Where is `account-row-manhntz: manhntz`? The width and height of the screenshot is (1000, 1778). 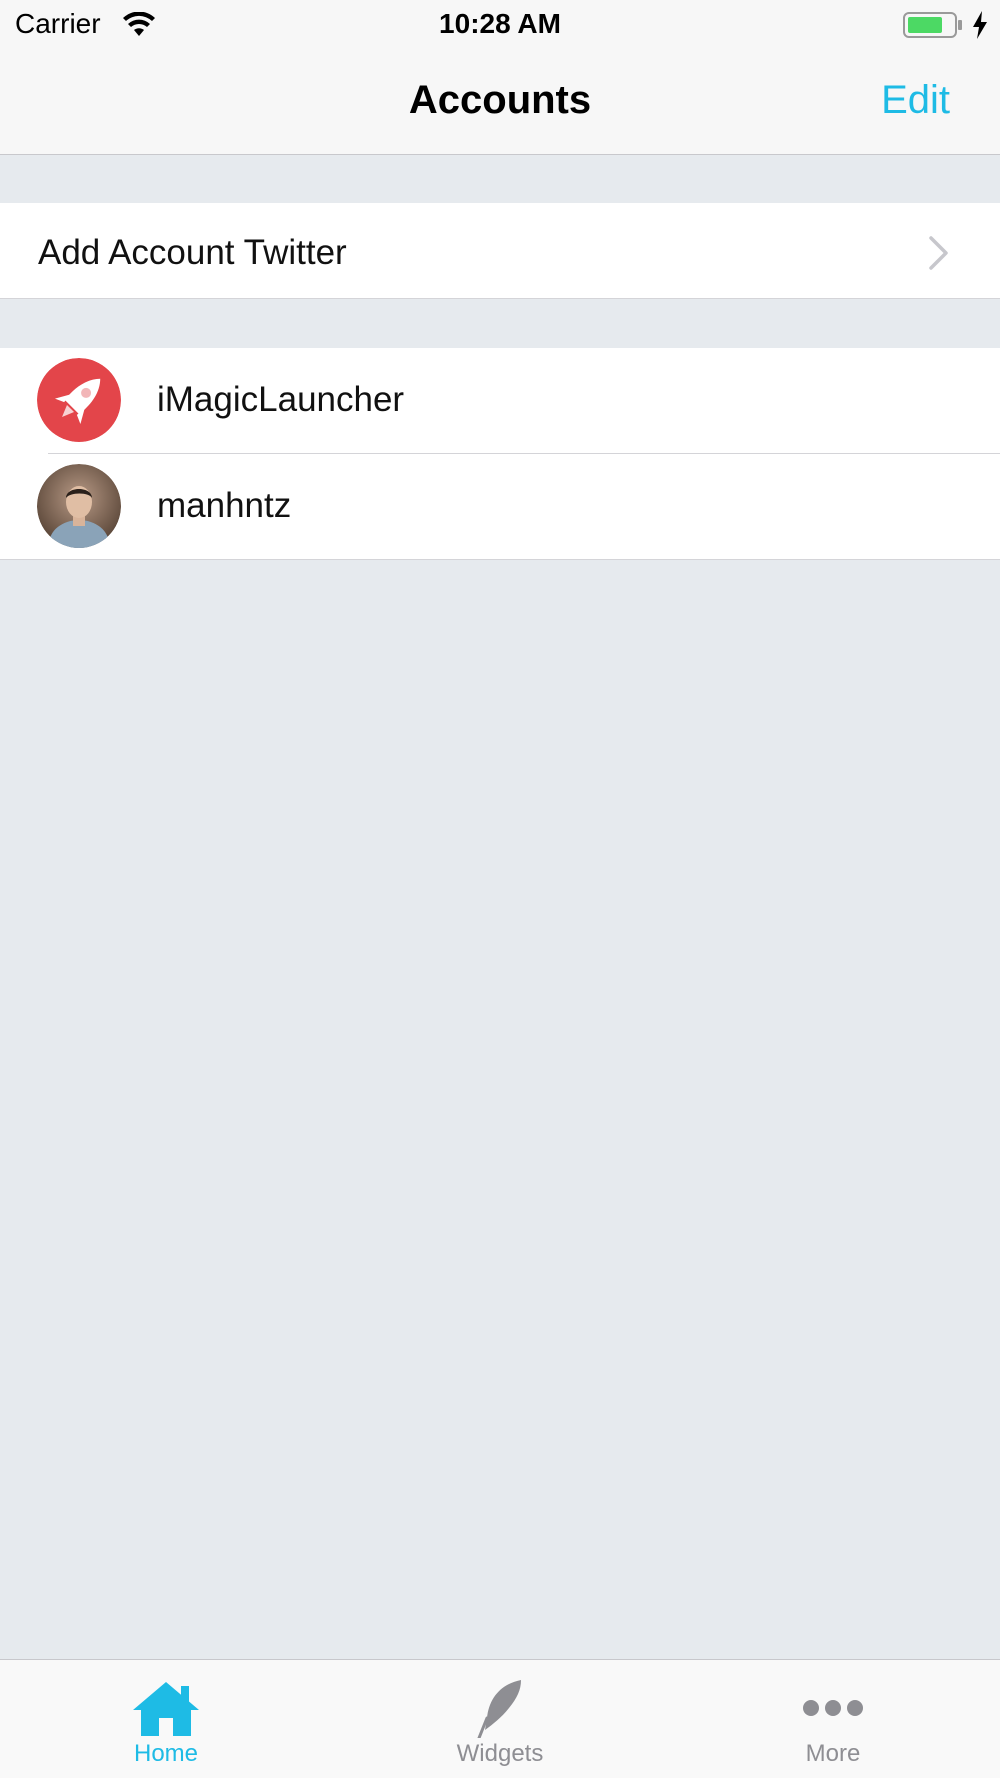 account-row-manhntz: manhntz is located at coordinates (500, 507).